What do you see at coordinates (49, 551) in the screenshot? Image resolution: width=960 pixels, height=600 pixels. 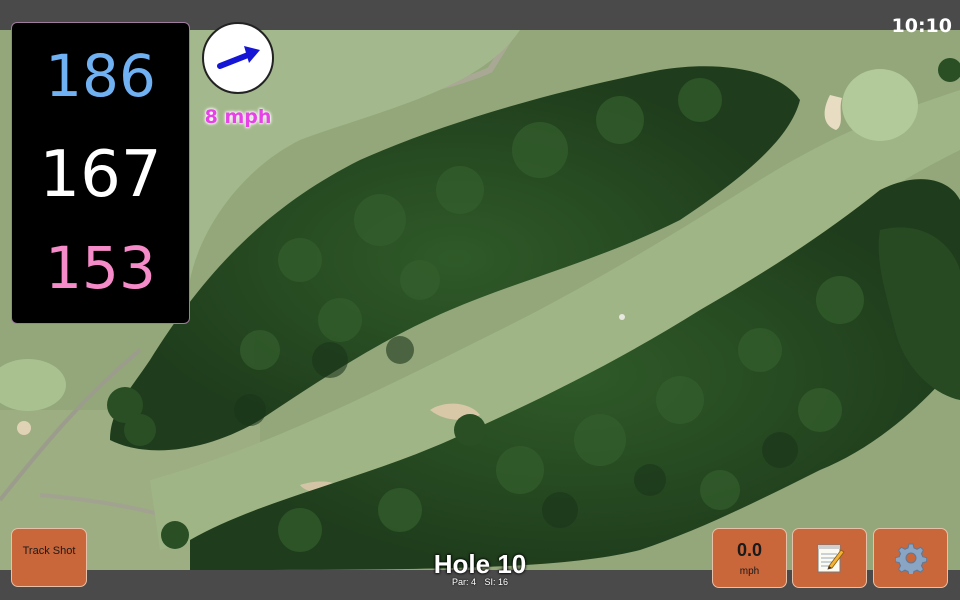 I see `track-shot-label: Track Shot` at bounding box center [49, 551].